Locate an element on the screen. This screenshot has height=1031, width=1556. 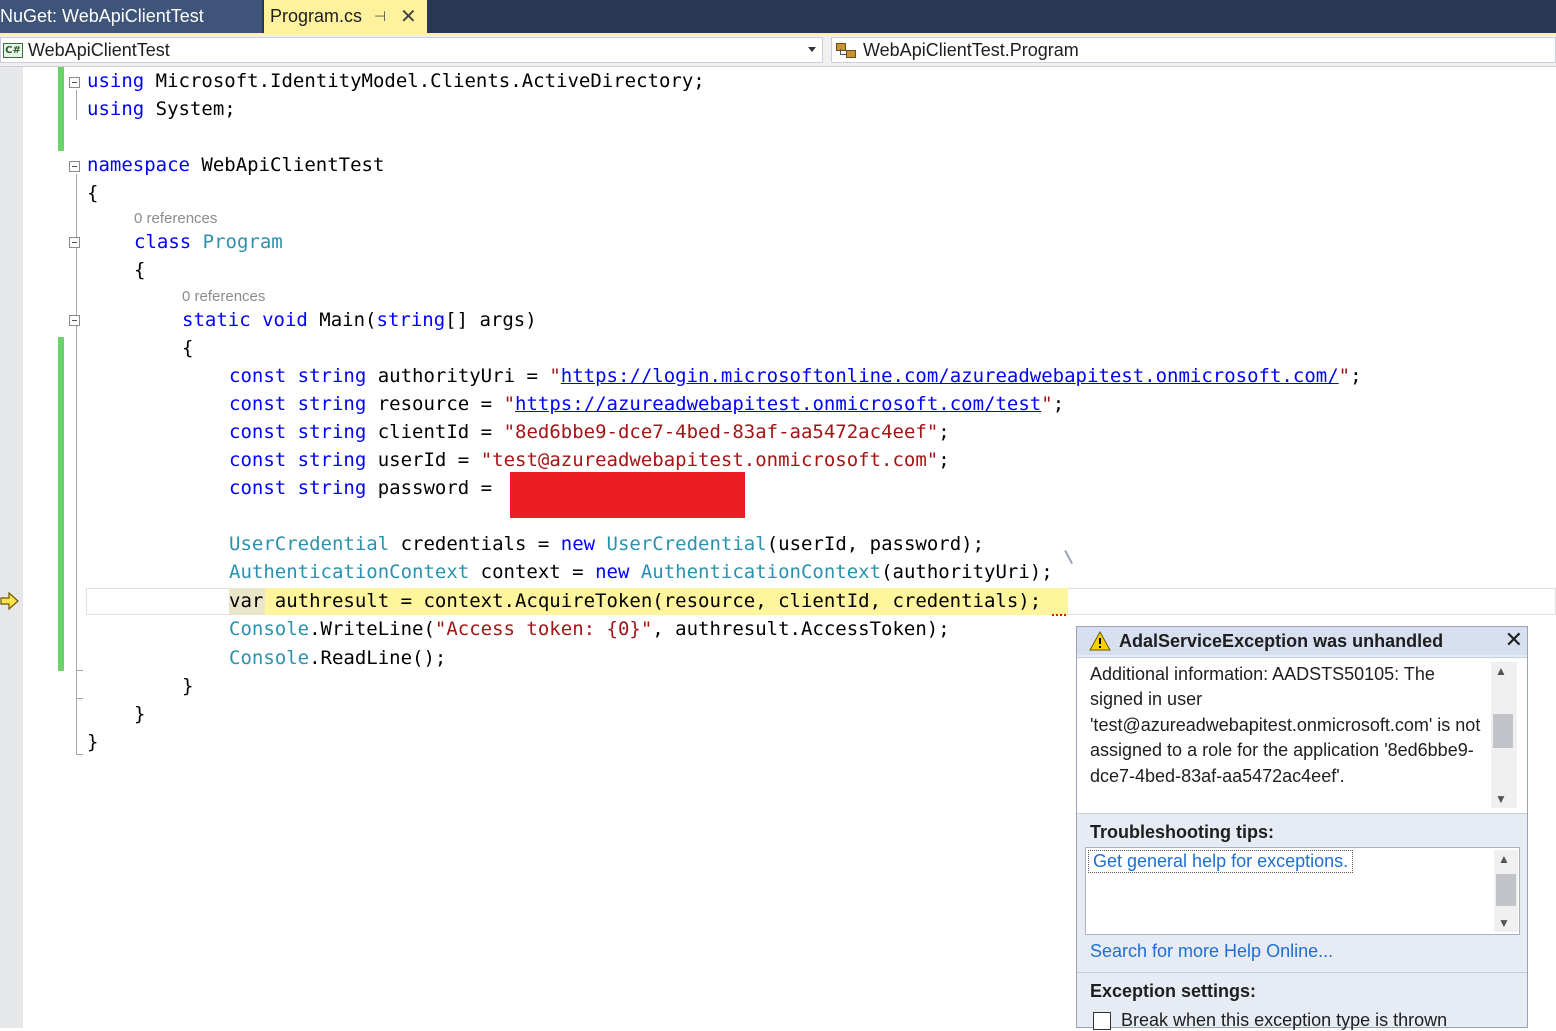
keyword: var is located at coordinates (246, 601).